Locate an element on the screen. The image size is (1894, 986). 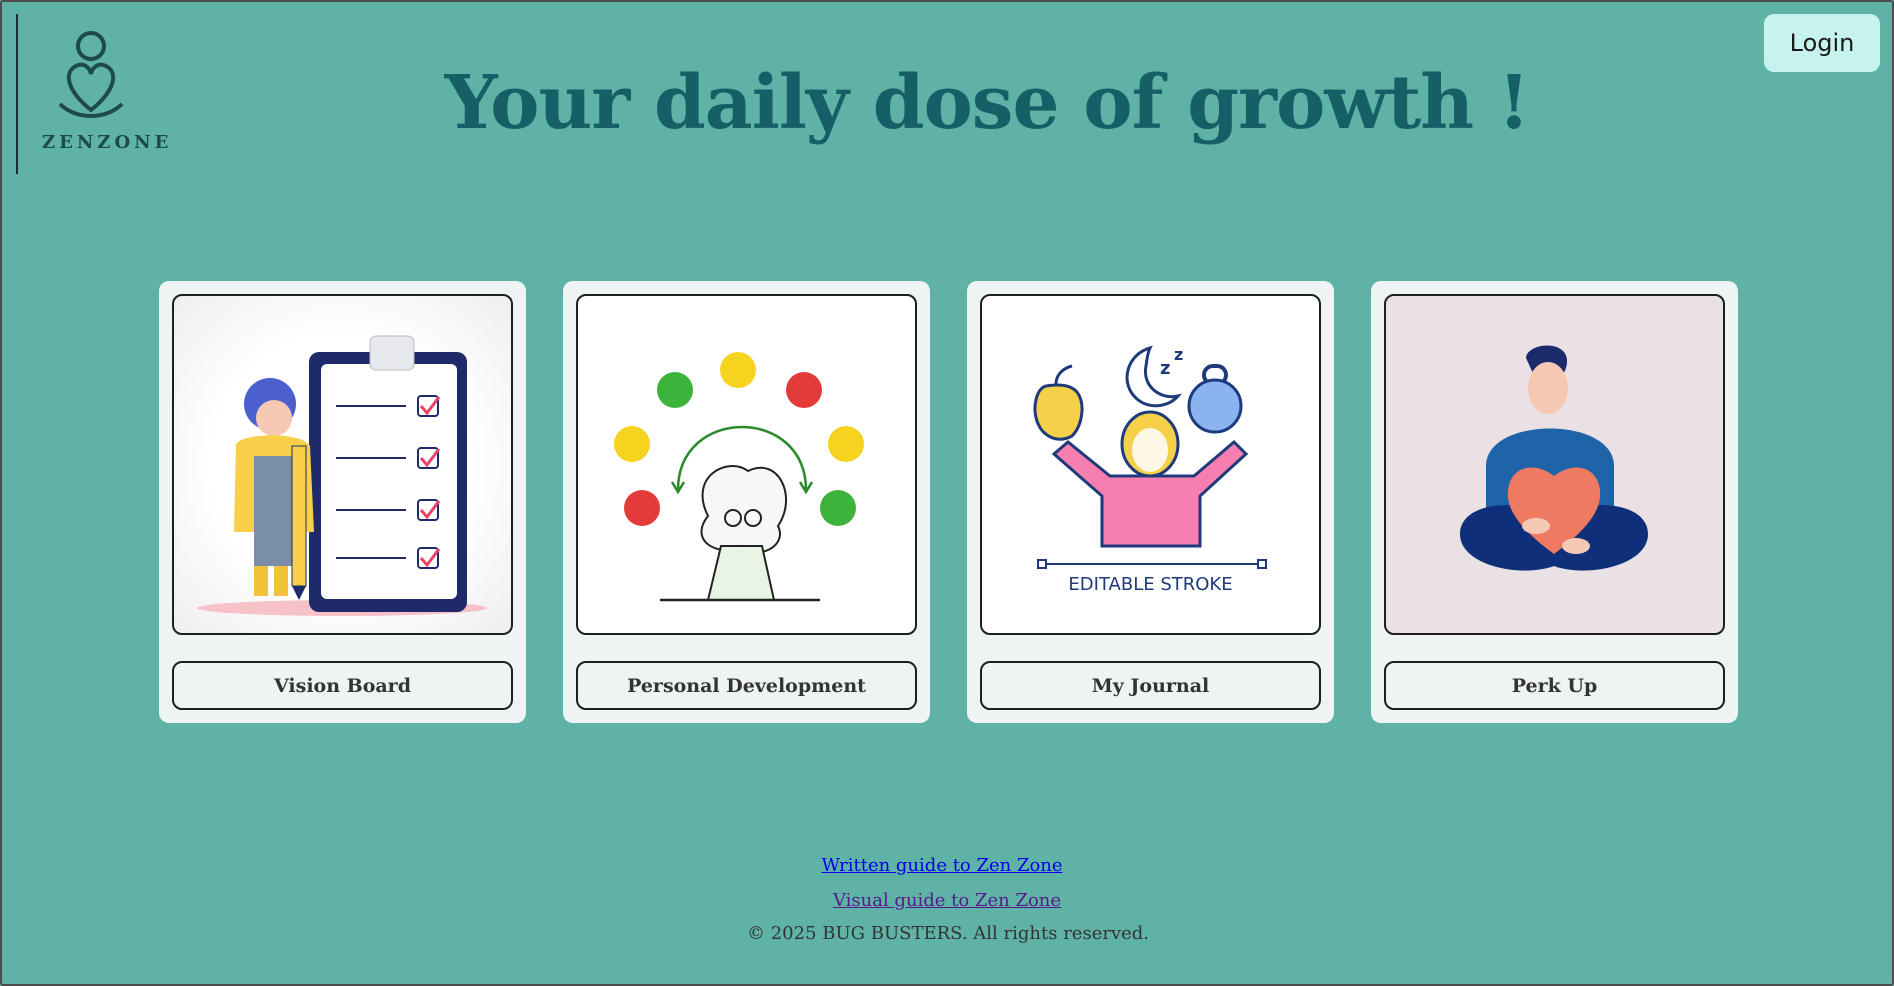
wellness-illustration: z z EDITABLE STROKE is located at coordinates (1150, 464).